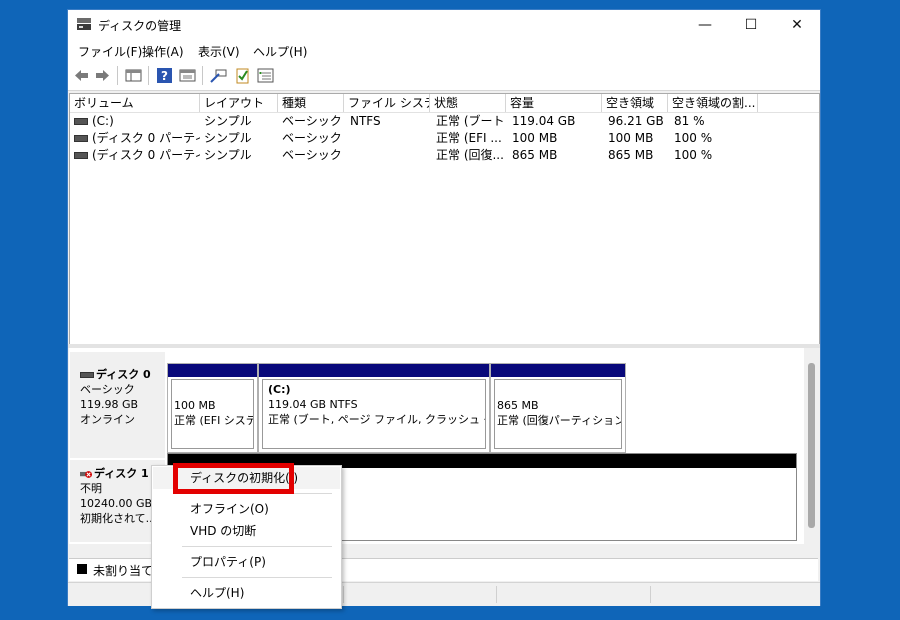  What do you see at coordinates (246, 509) in the screenshot?
I see `context-menu-offline: オフライン(O)` at bounding box center [246, 509].